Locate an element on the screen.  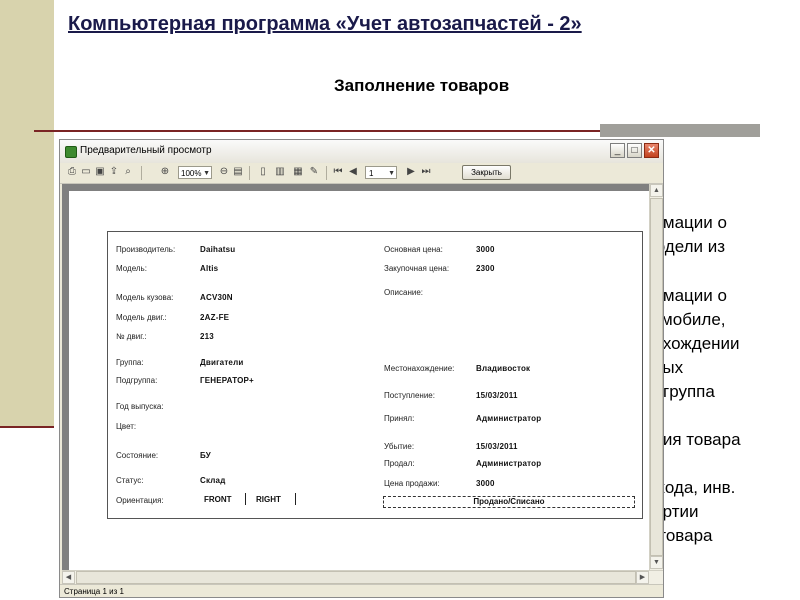
orientation-right: RIGHT is located at coordinates (268, 499).